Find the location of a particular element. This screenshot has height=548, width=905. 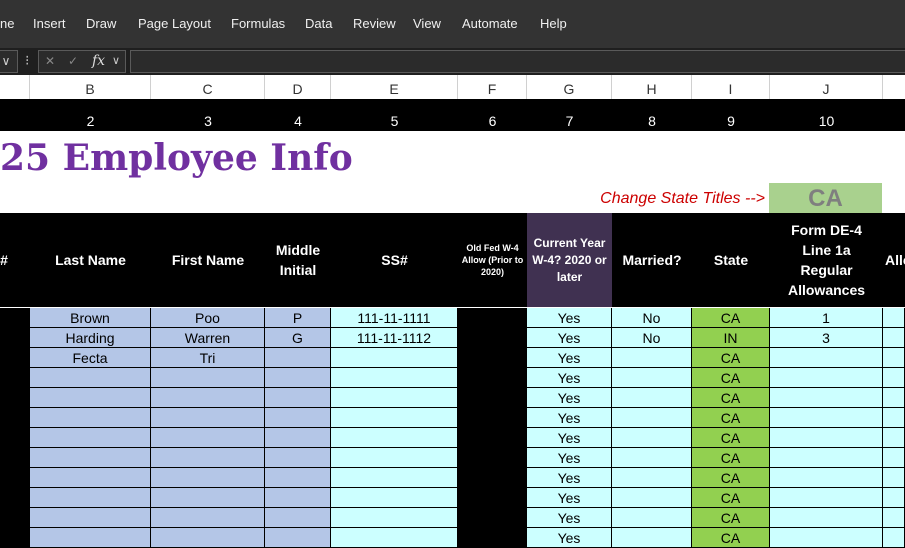

ssn-cell: 111-11-1111 is located at coordinates (394, 318).